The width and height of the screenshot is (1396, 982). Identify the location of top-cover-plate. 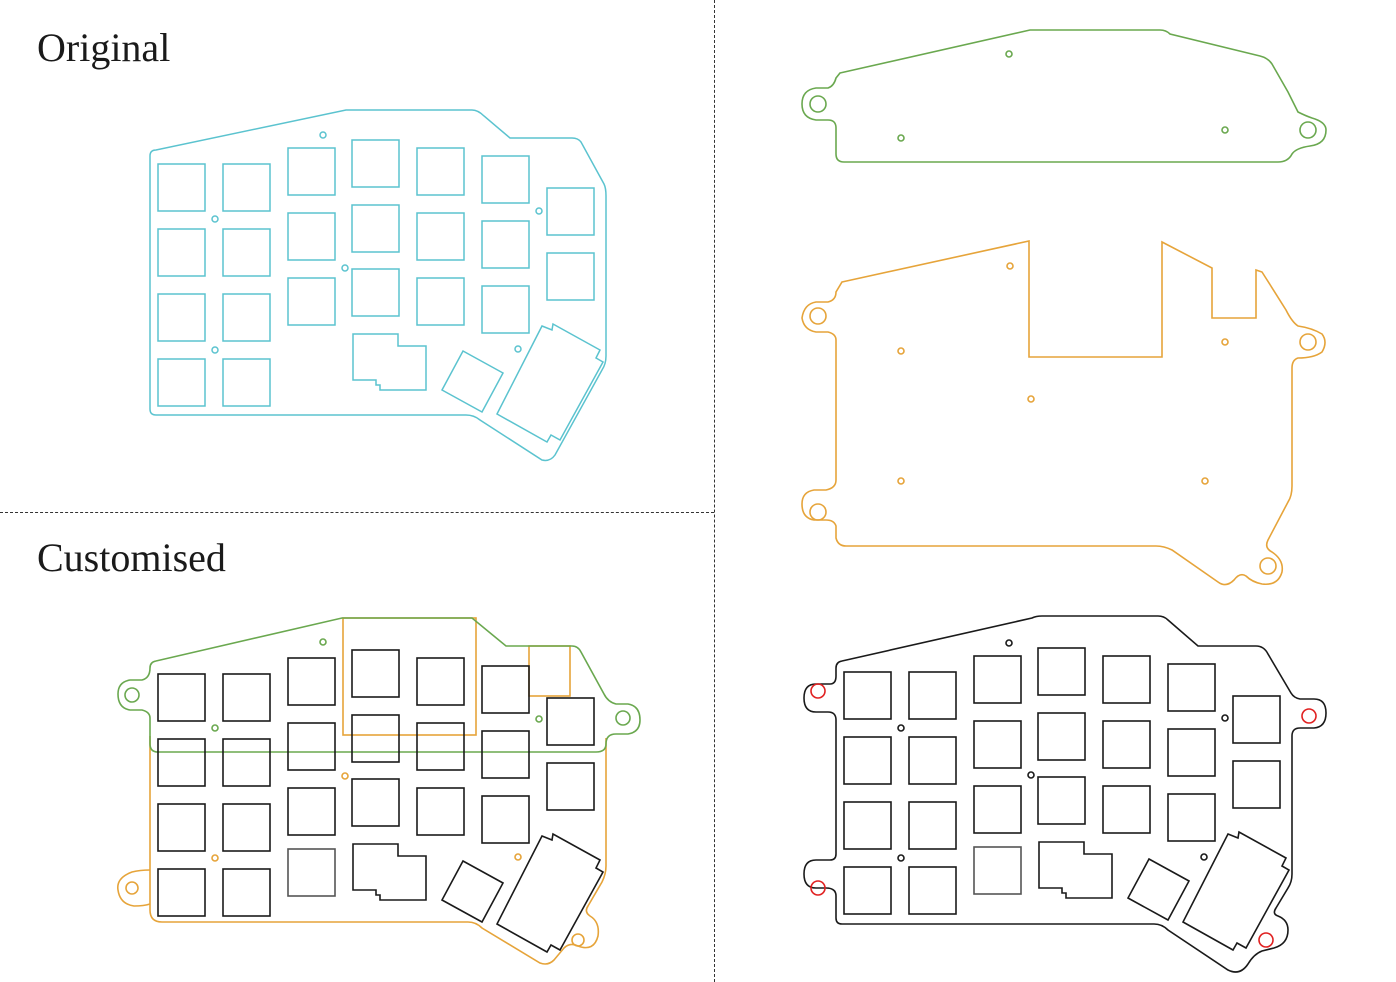
(1064, 96).